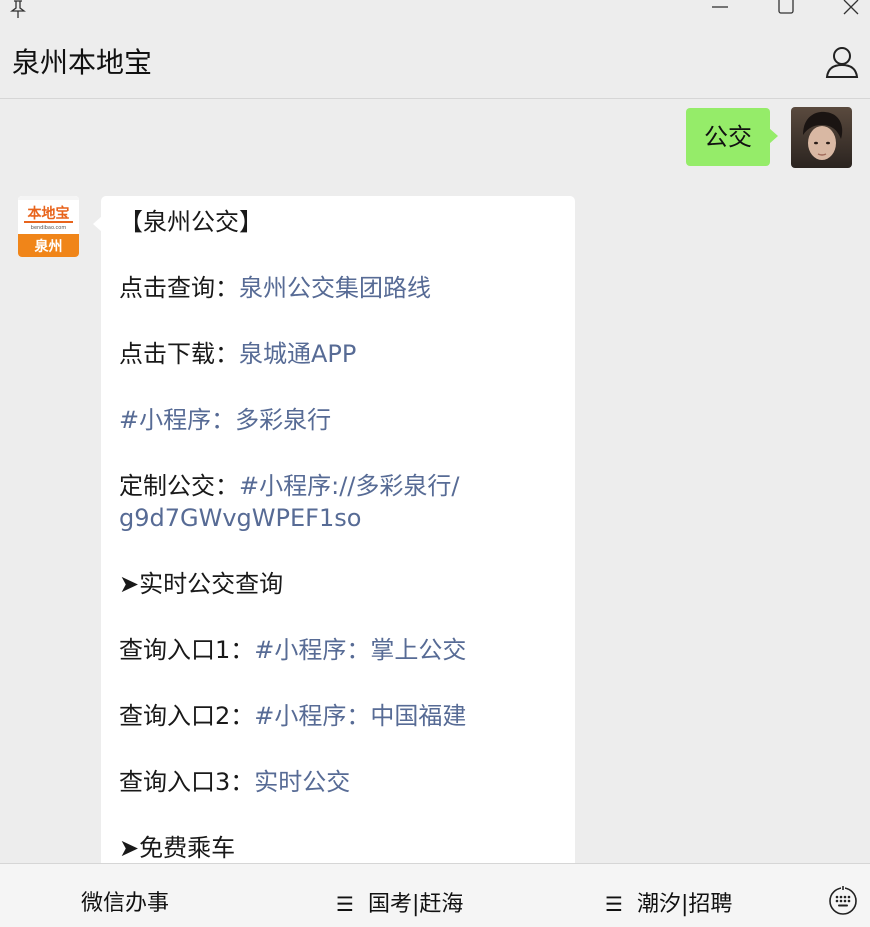  Describe the element at coordinates (668, 895) in the screenshot. I see `menu-item-tide-jobs: ☰ 潮汐|招聘` at that location.